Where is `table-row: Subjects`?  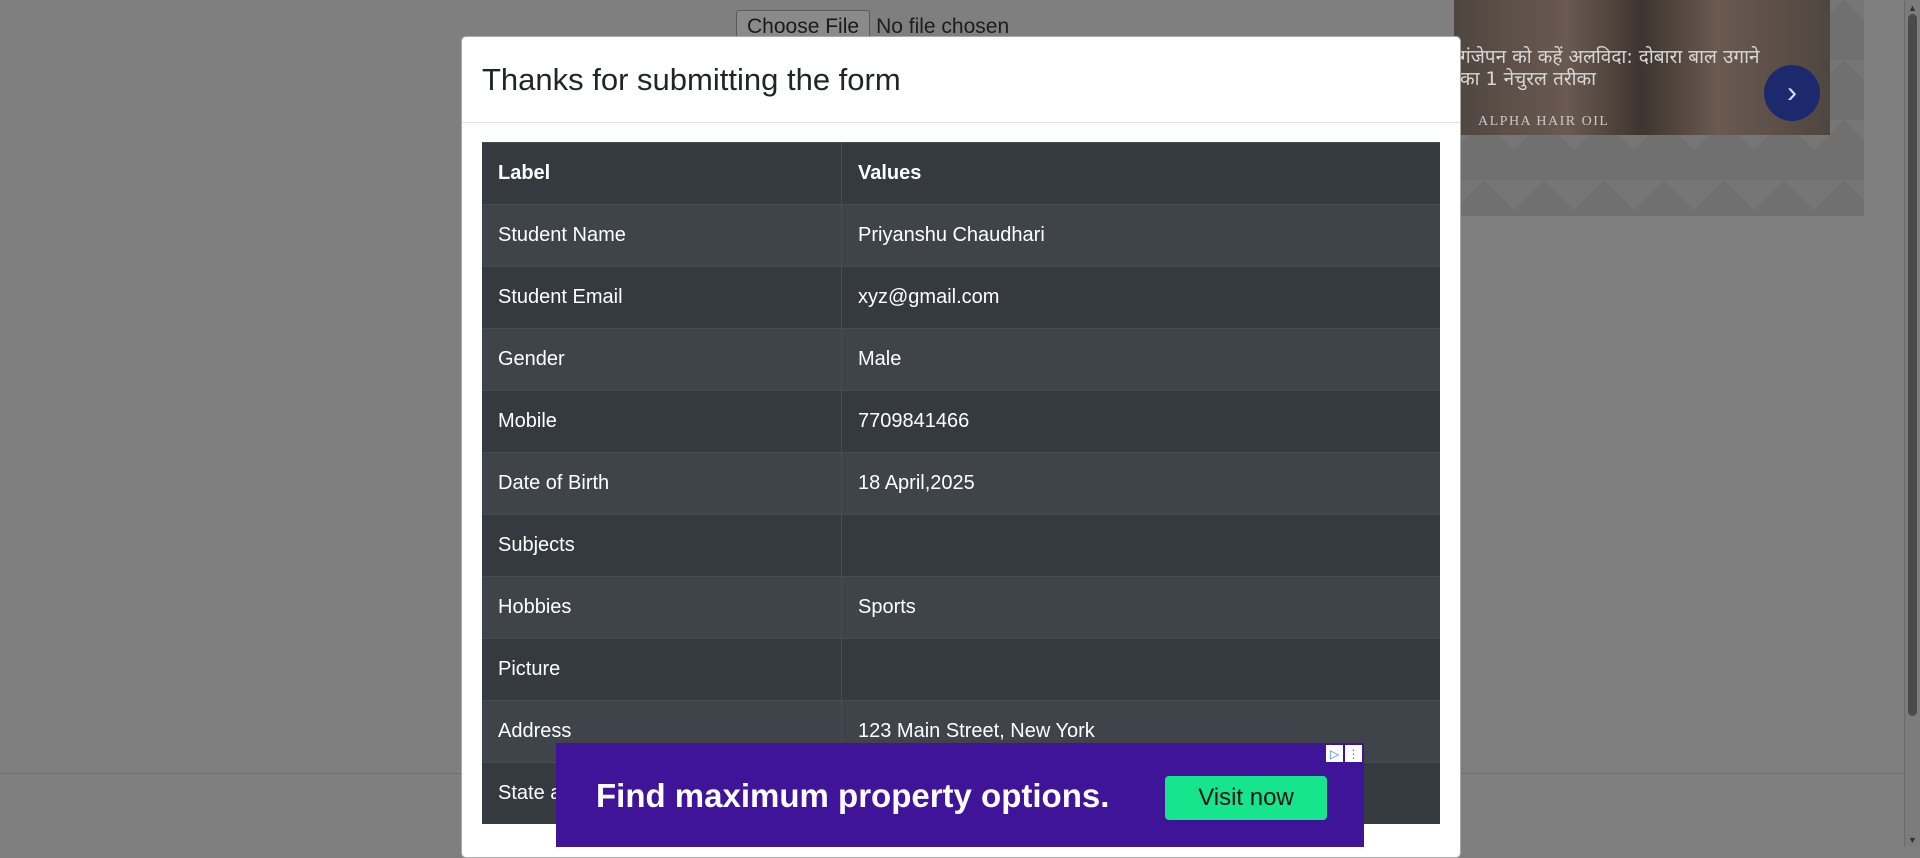
table-row: Subjects is located at coordinates (961, 545).